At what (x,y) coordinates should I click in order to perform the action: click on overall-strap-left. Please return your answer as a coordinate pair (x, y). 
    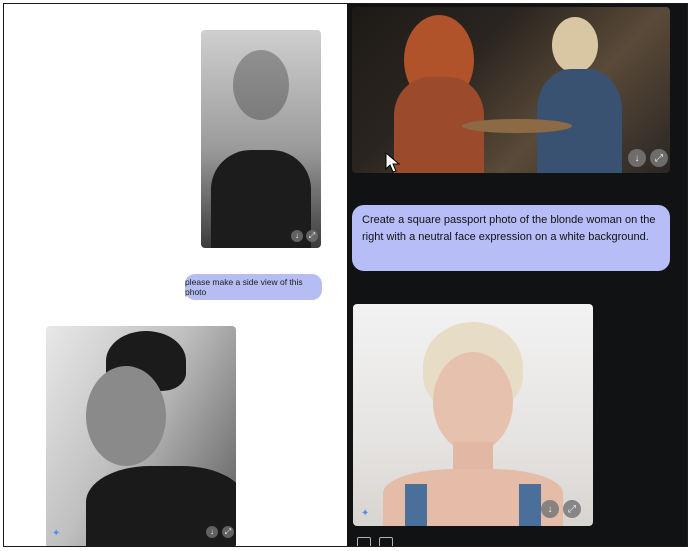
    Looking at the image, I should click on (416, 505).